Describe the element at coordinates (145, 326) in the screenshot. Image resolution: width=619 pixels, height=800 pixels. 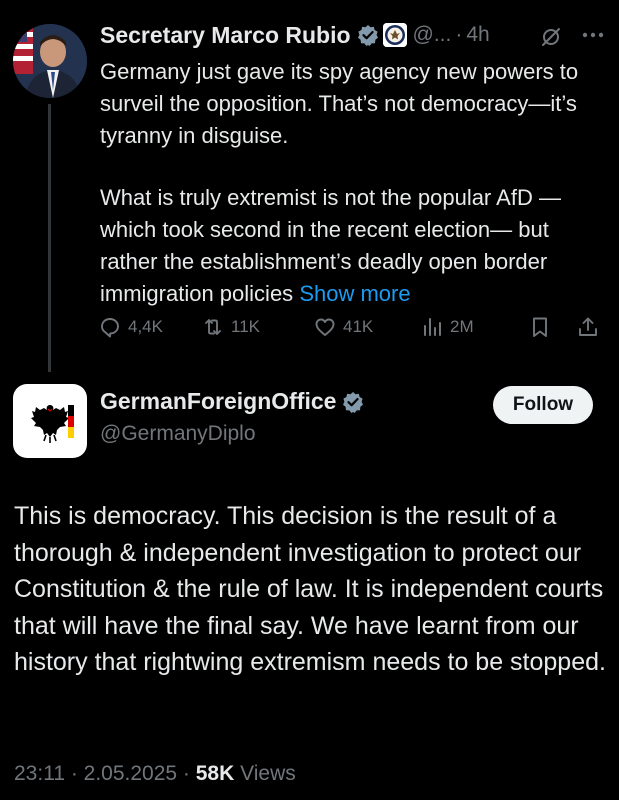
I see `reply-count: 4,4K` at that location.